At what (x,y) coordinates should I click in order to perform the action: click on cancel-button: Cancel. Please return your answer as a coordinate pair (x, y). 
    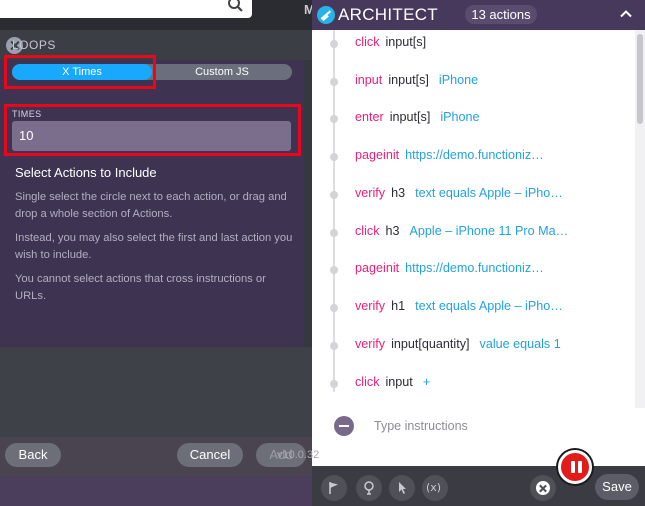
    Looking at the image, I should click on (210, 455).